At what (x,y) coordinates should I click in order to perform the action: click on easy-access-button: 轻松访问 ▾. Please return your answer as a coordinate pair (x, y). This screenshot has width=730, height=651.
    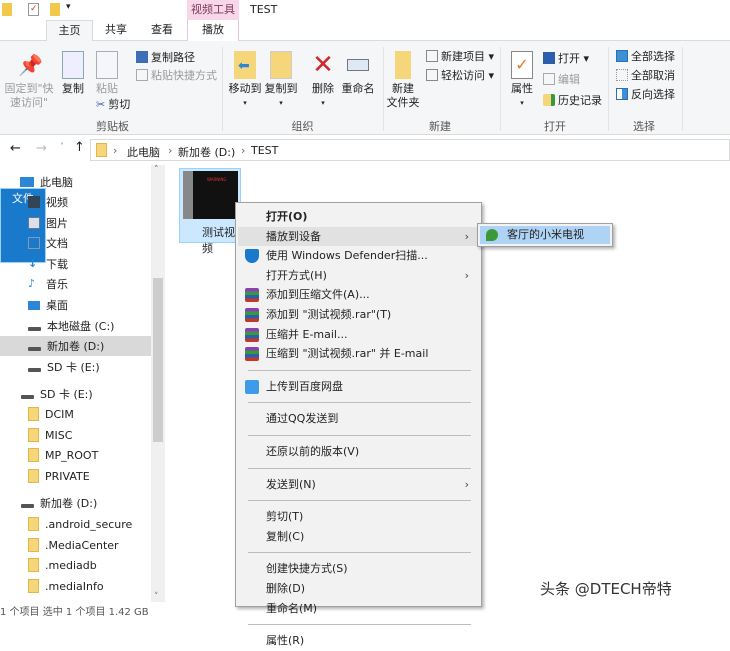
    Looking at the image, I should click on (460, 75).